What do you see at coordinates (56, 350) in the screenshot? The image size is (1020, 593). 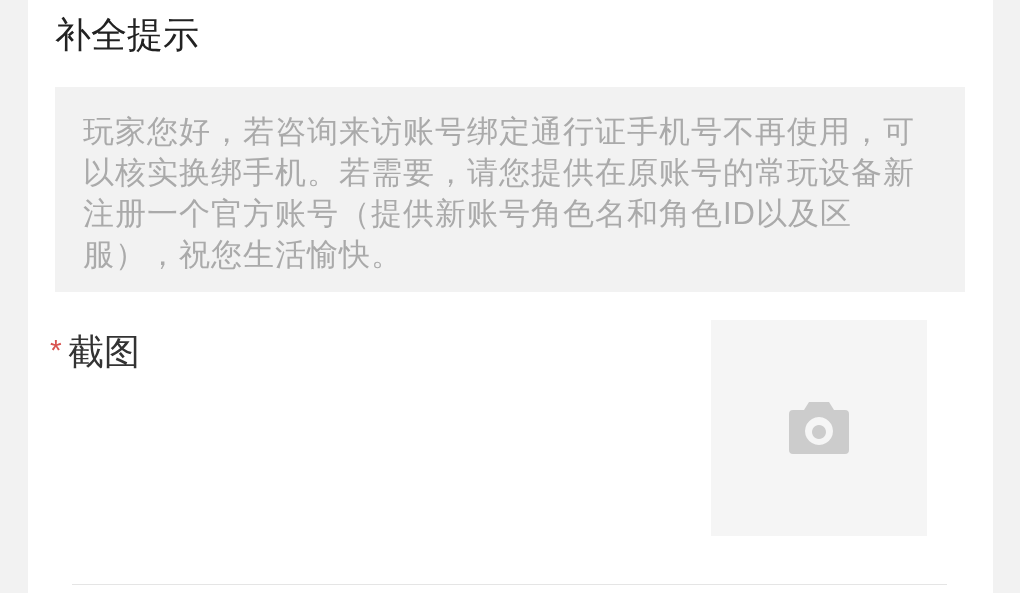 I see `required-mark: *` at bounding box center [56, 350].